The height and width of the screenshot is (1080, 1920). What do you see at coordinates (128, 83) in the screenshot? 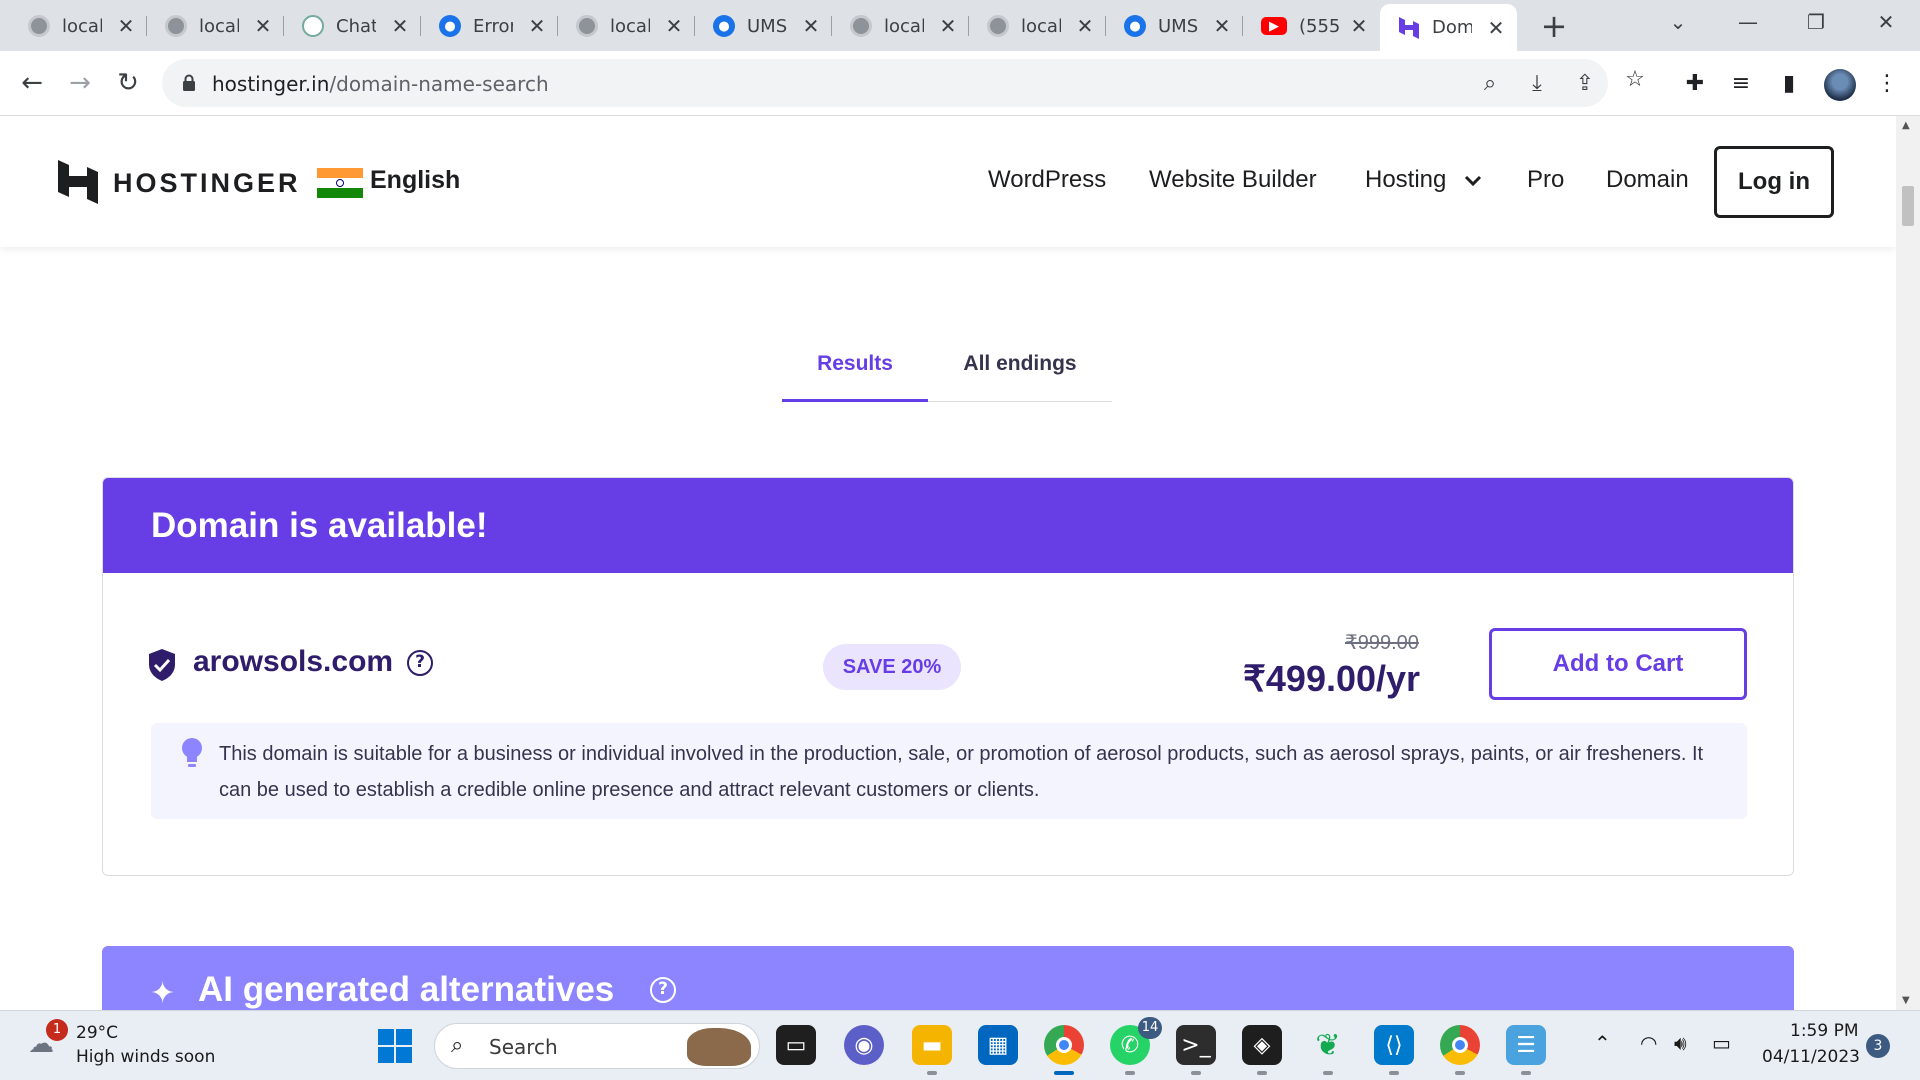
I see `reload-icon: ↻` at bounding box center [128, 83].